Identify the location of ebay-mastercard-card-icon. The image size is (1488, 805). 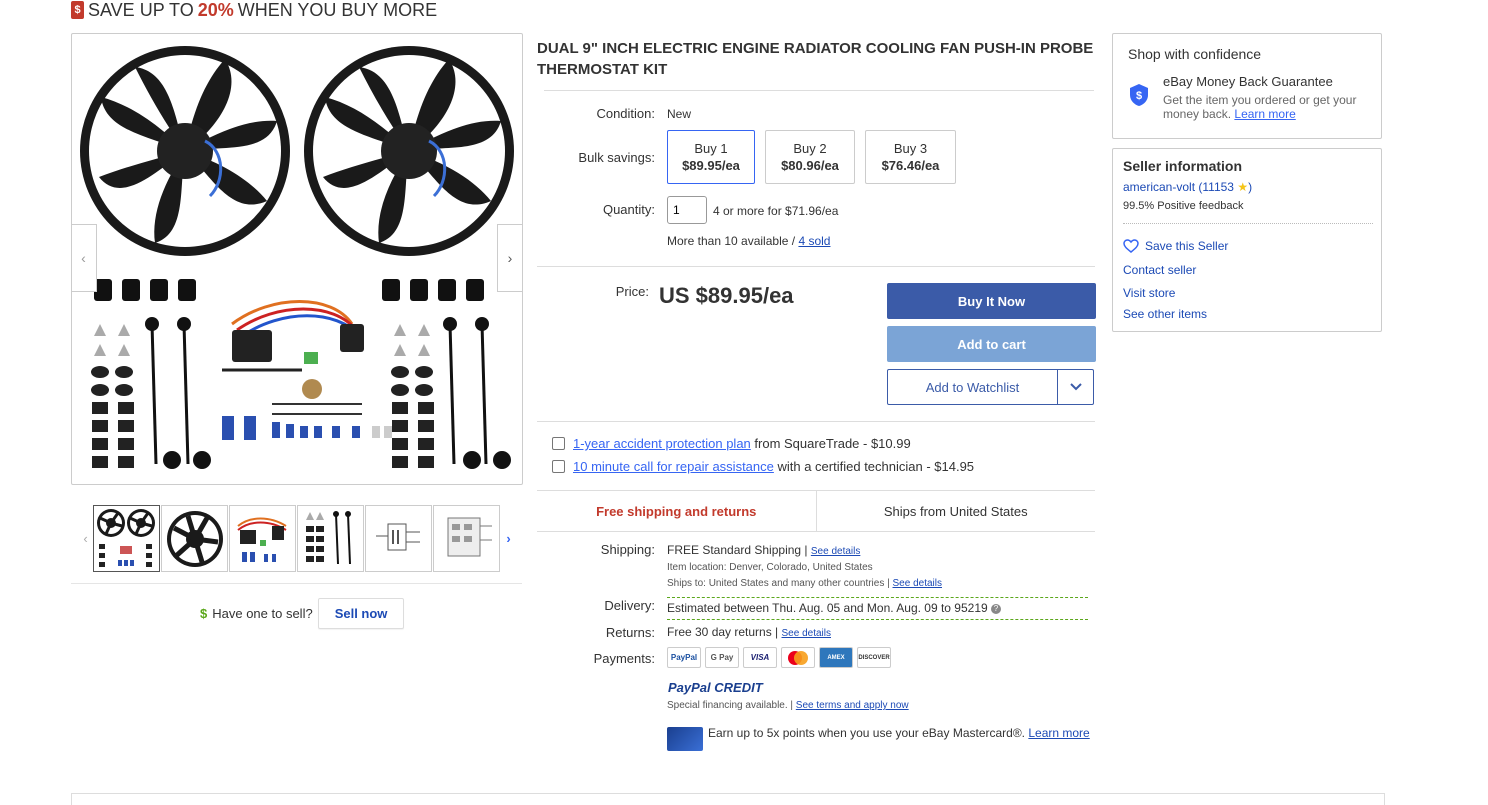
(685, 739).